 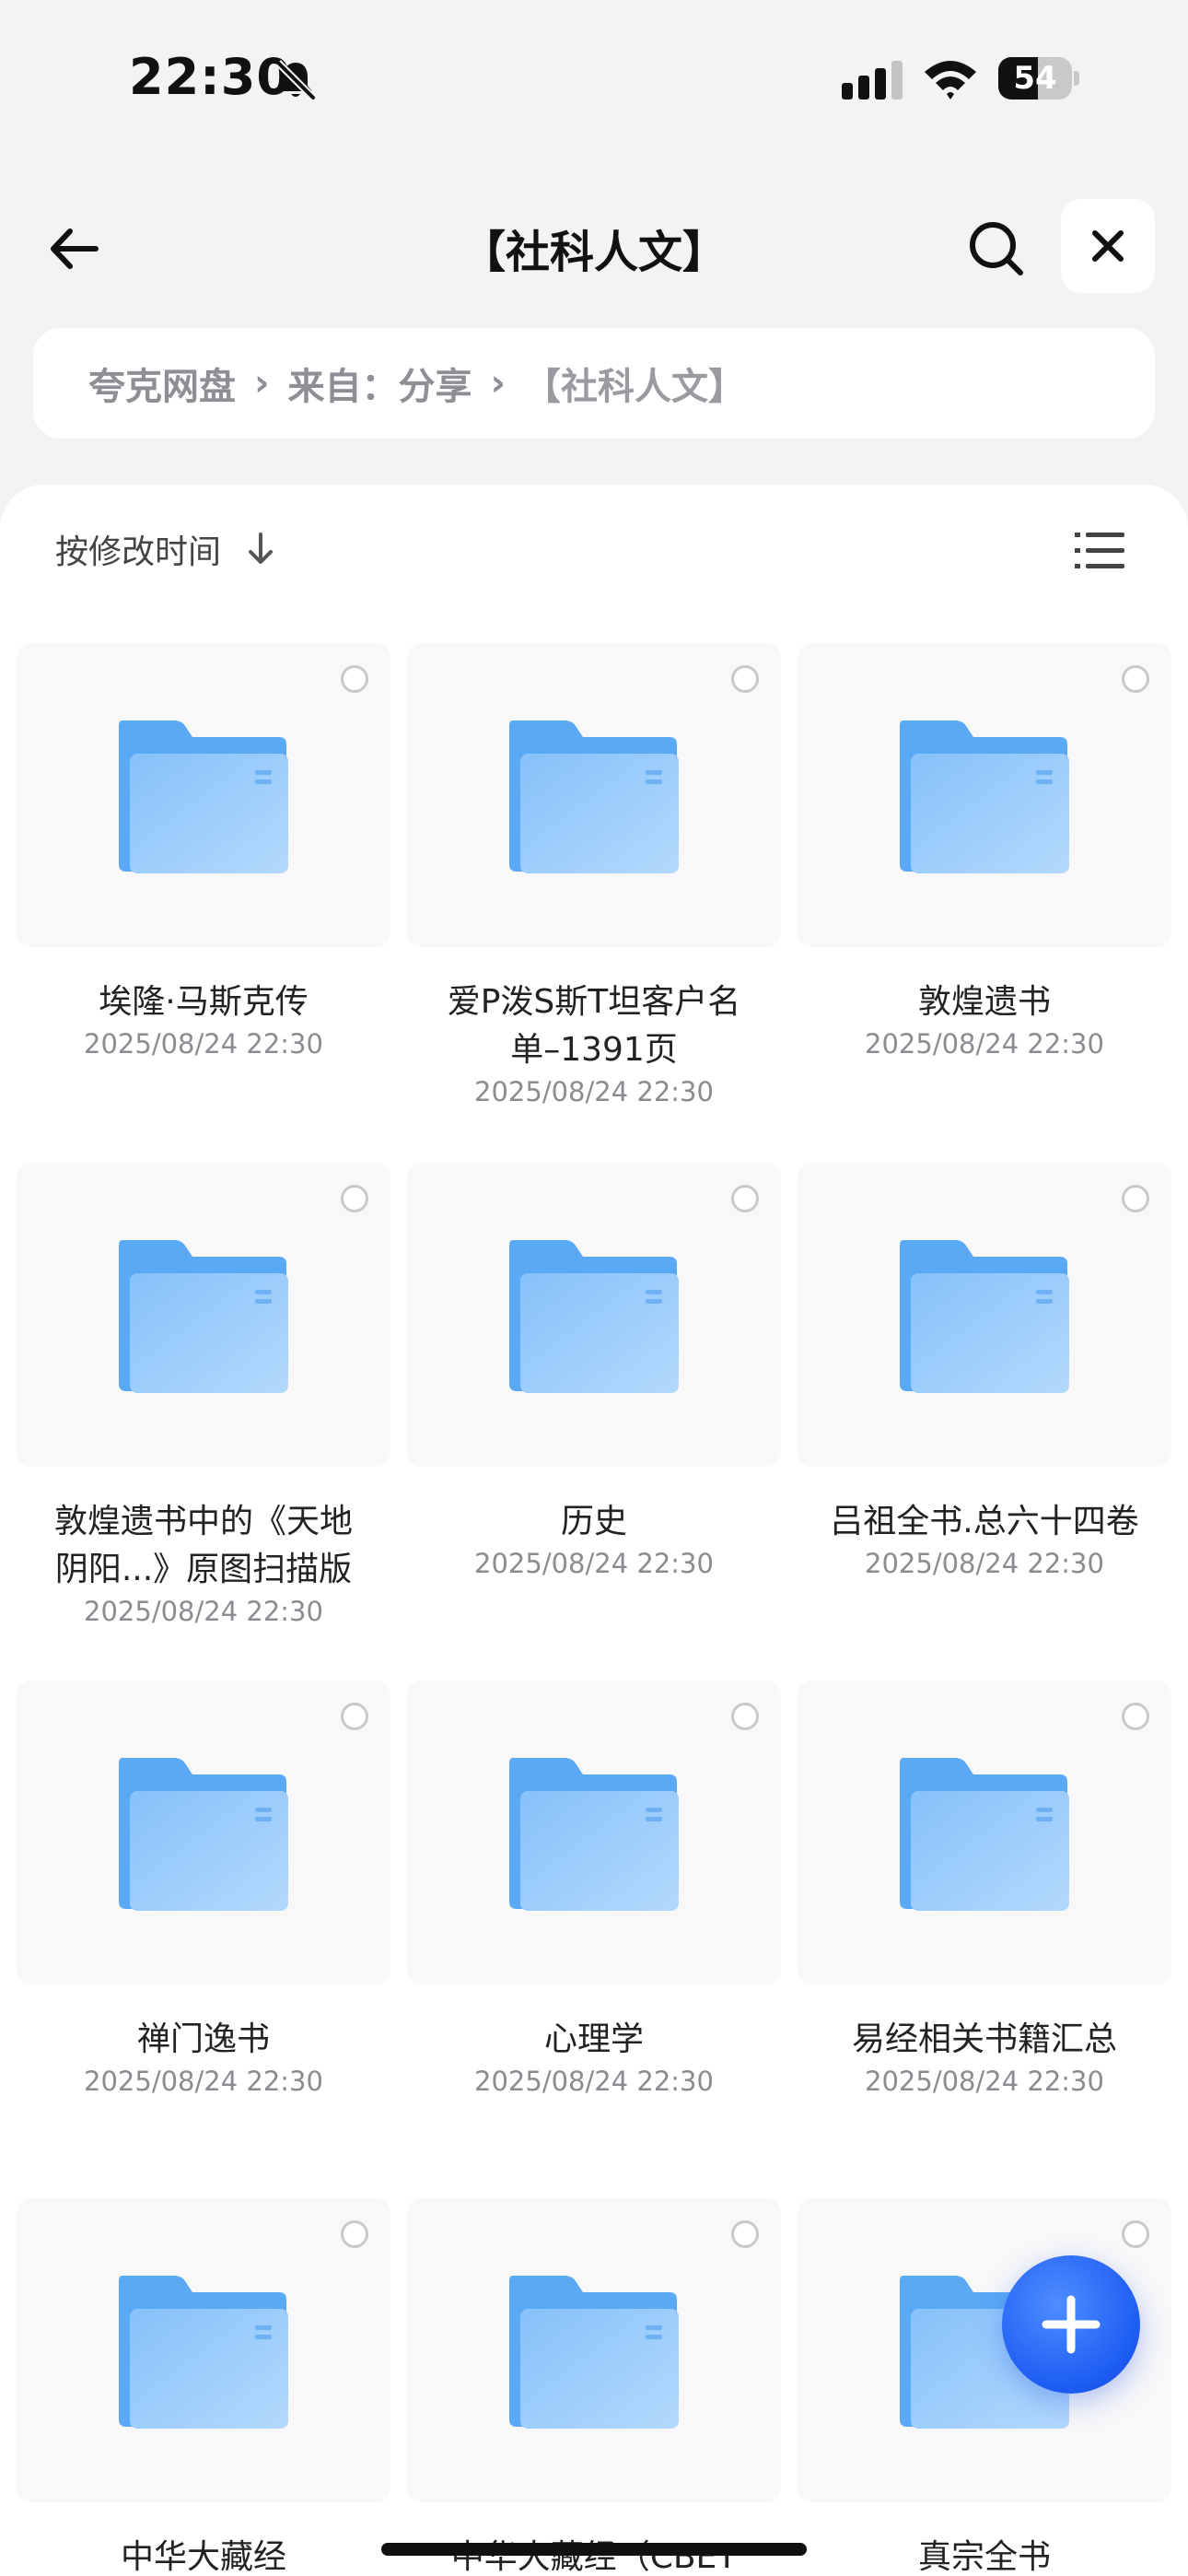 I want to click on close-icon, so click(x=1108, y=246).